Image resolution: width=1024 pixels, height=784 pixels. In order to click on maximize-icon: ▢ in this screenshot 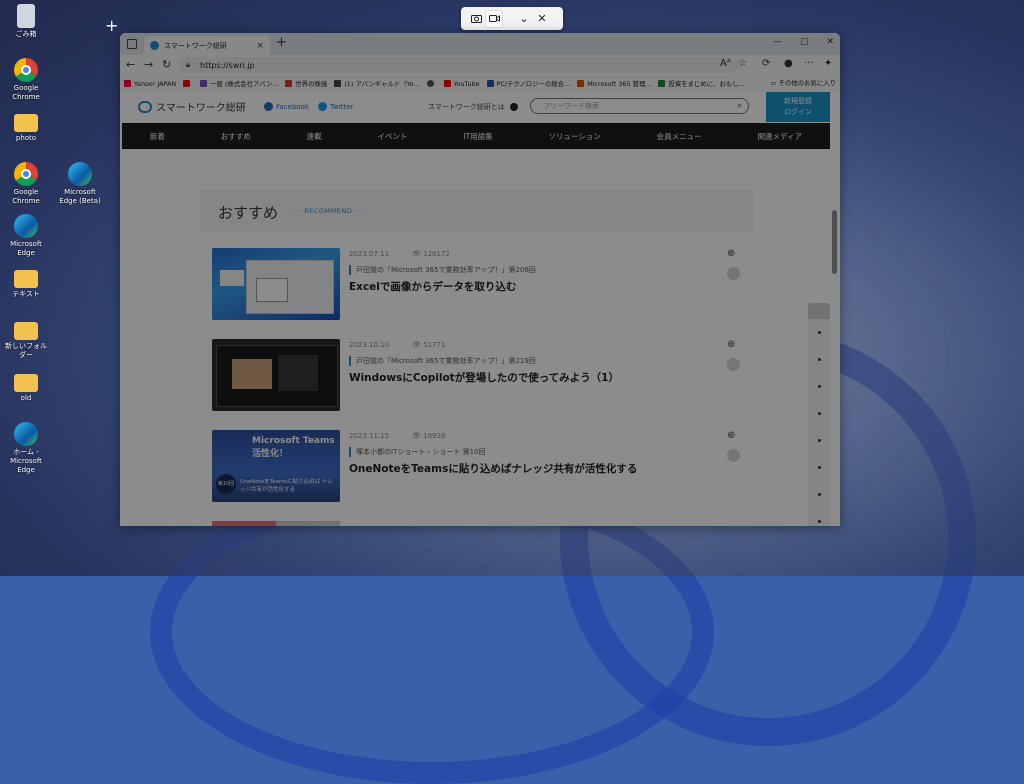, I will do `click(804, 42)`.